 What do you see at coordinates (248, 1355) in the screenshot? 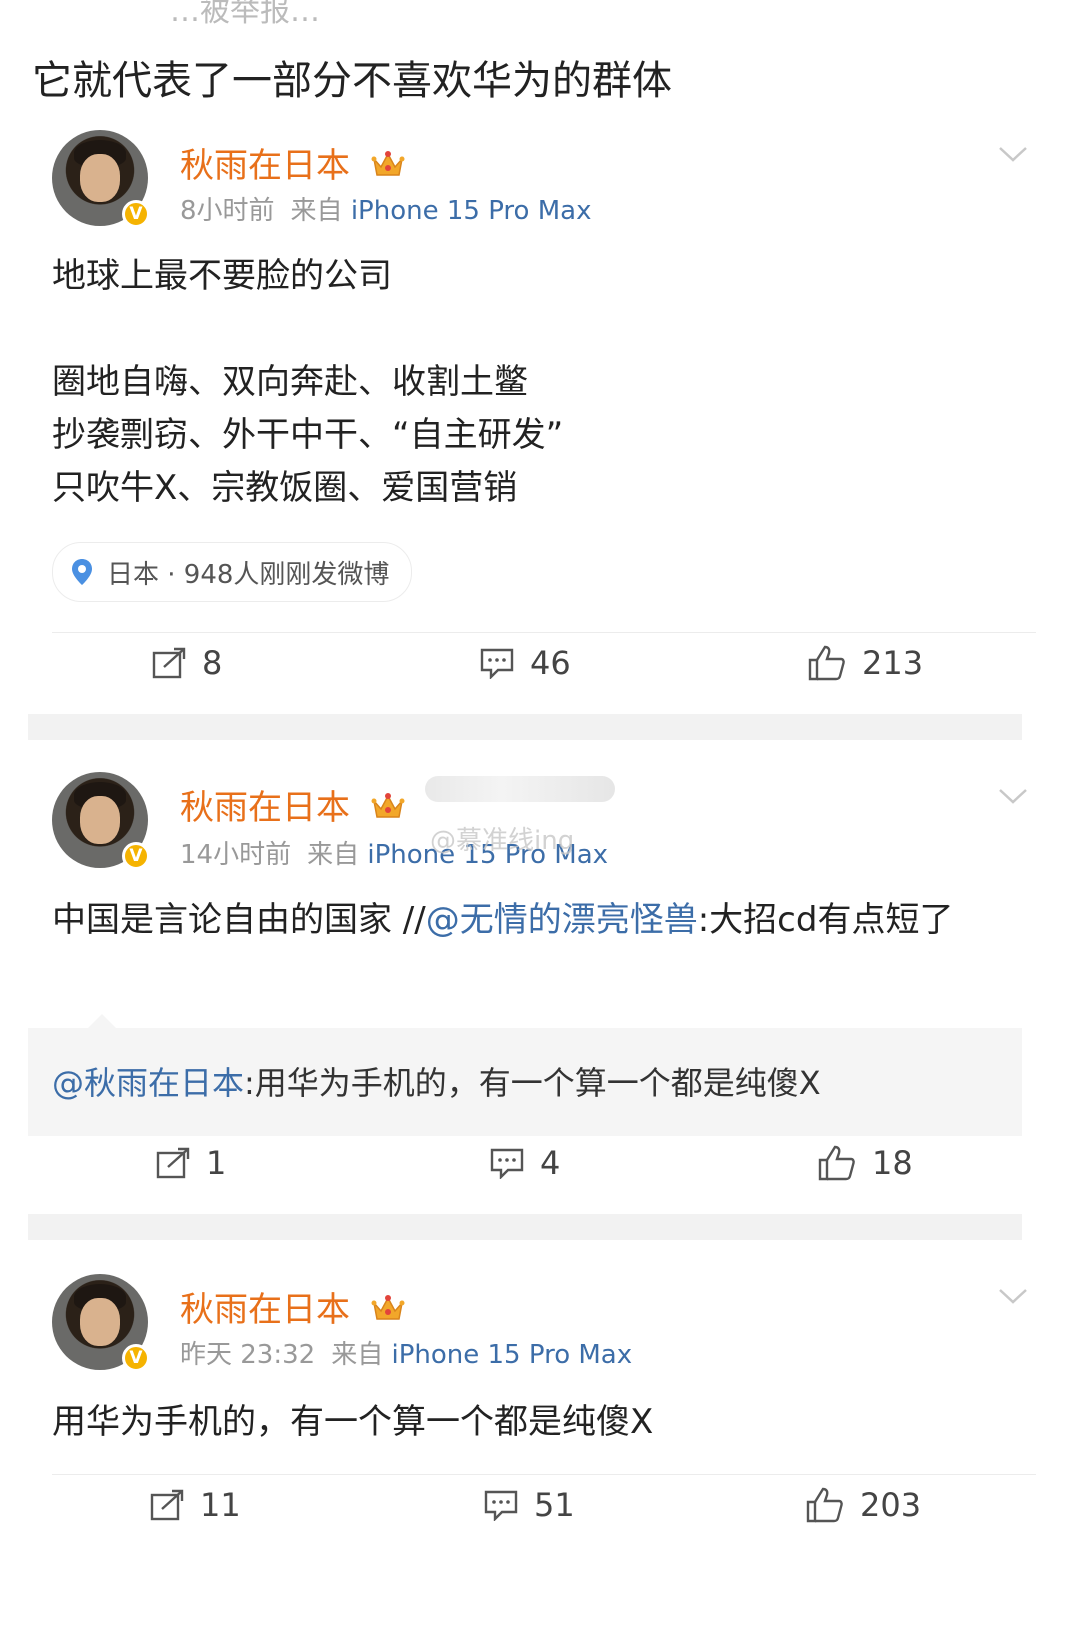
I see `post-time: 昨天 23:32` at bounding box center [248, 1355].